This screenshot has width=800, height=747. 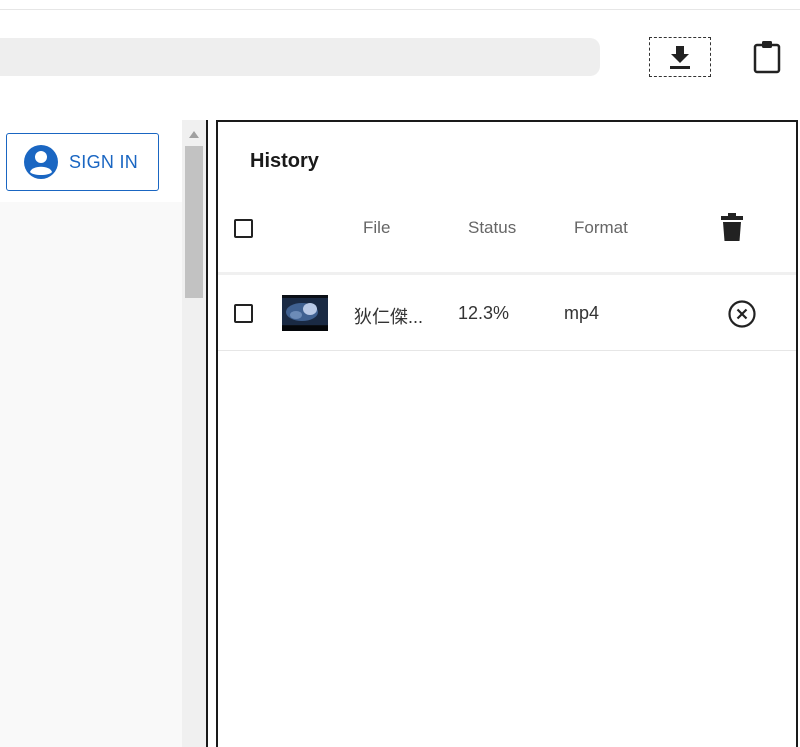 I want to click on clipboard-button, so click(x=767, y=57).